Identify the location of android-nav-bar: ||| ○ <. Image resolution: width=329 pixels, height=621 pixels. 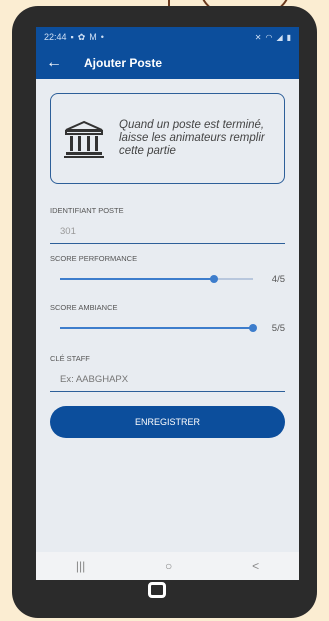
(167, 566).